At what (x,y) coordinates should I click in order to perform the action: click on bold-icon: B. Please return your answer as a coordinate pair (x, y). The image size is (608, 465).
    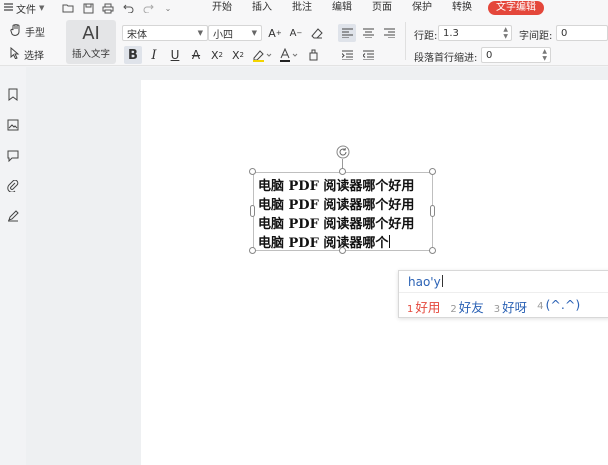
    Looking at the image, I should click on (133, 55).